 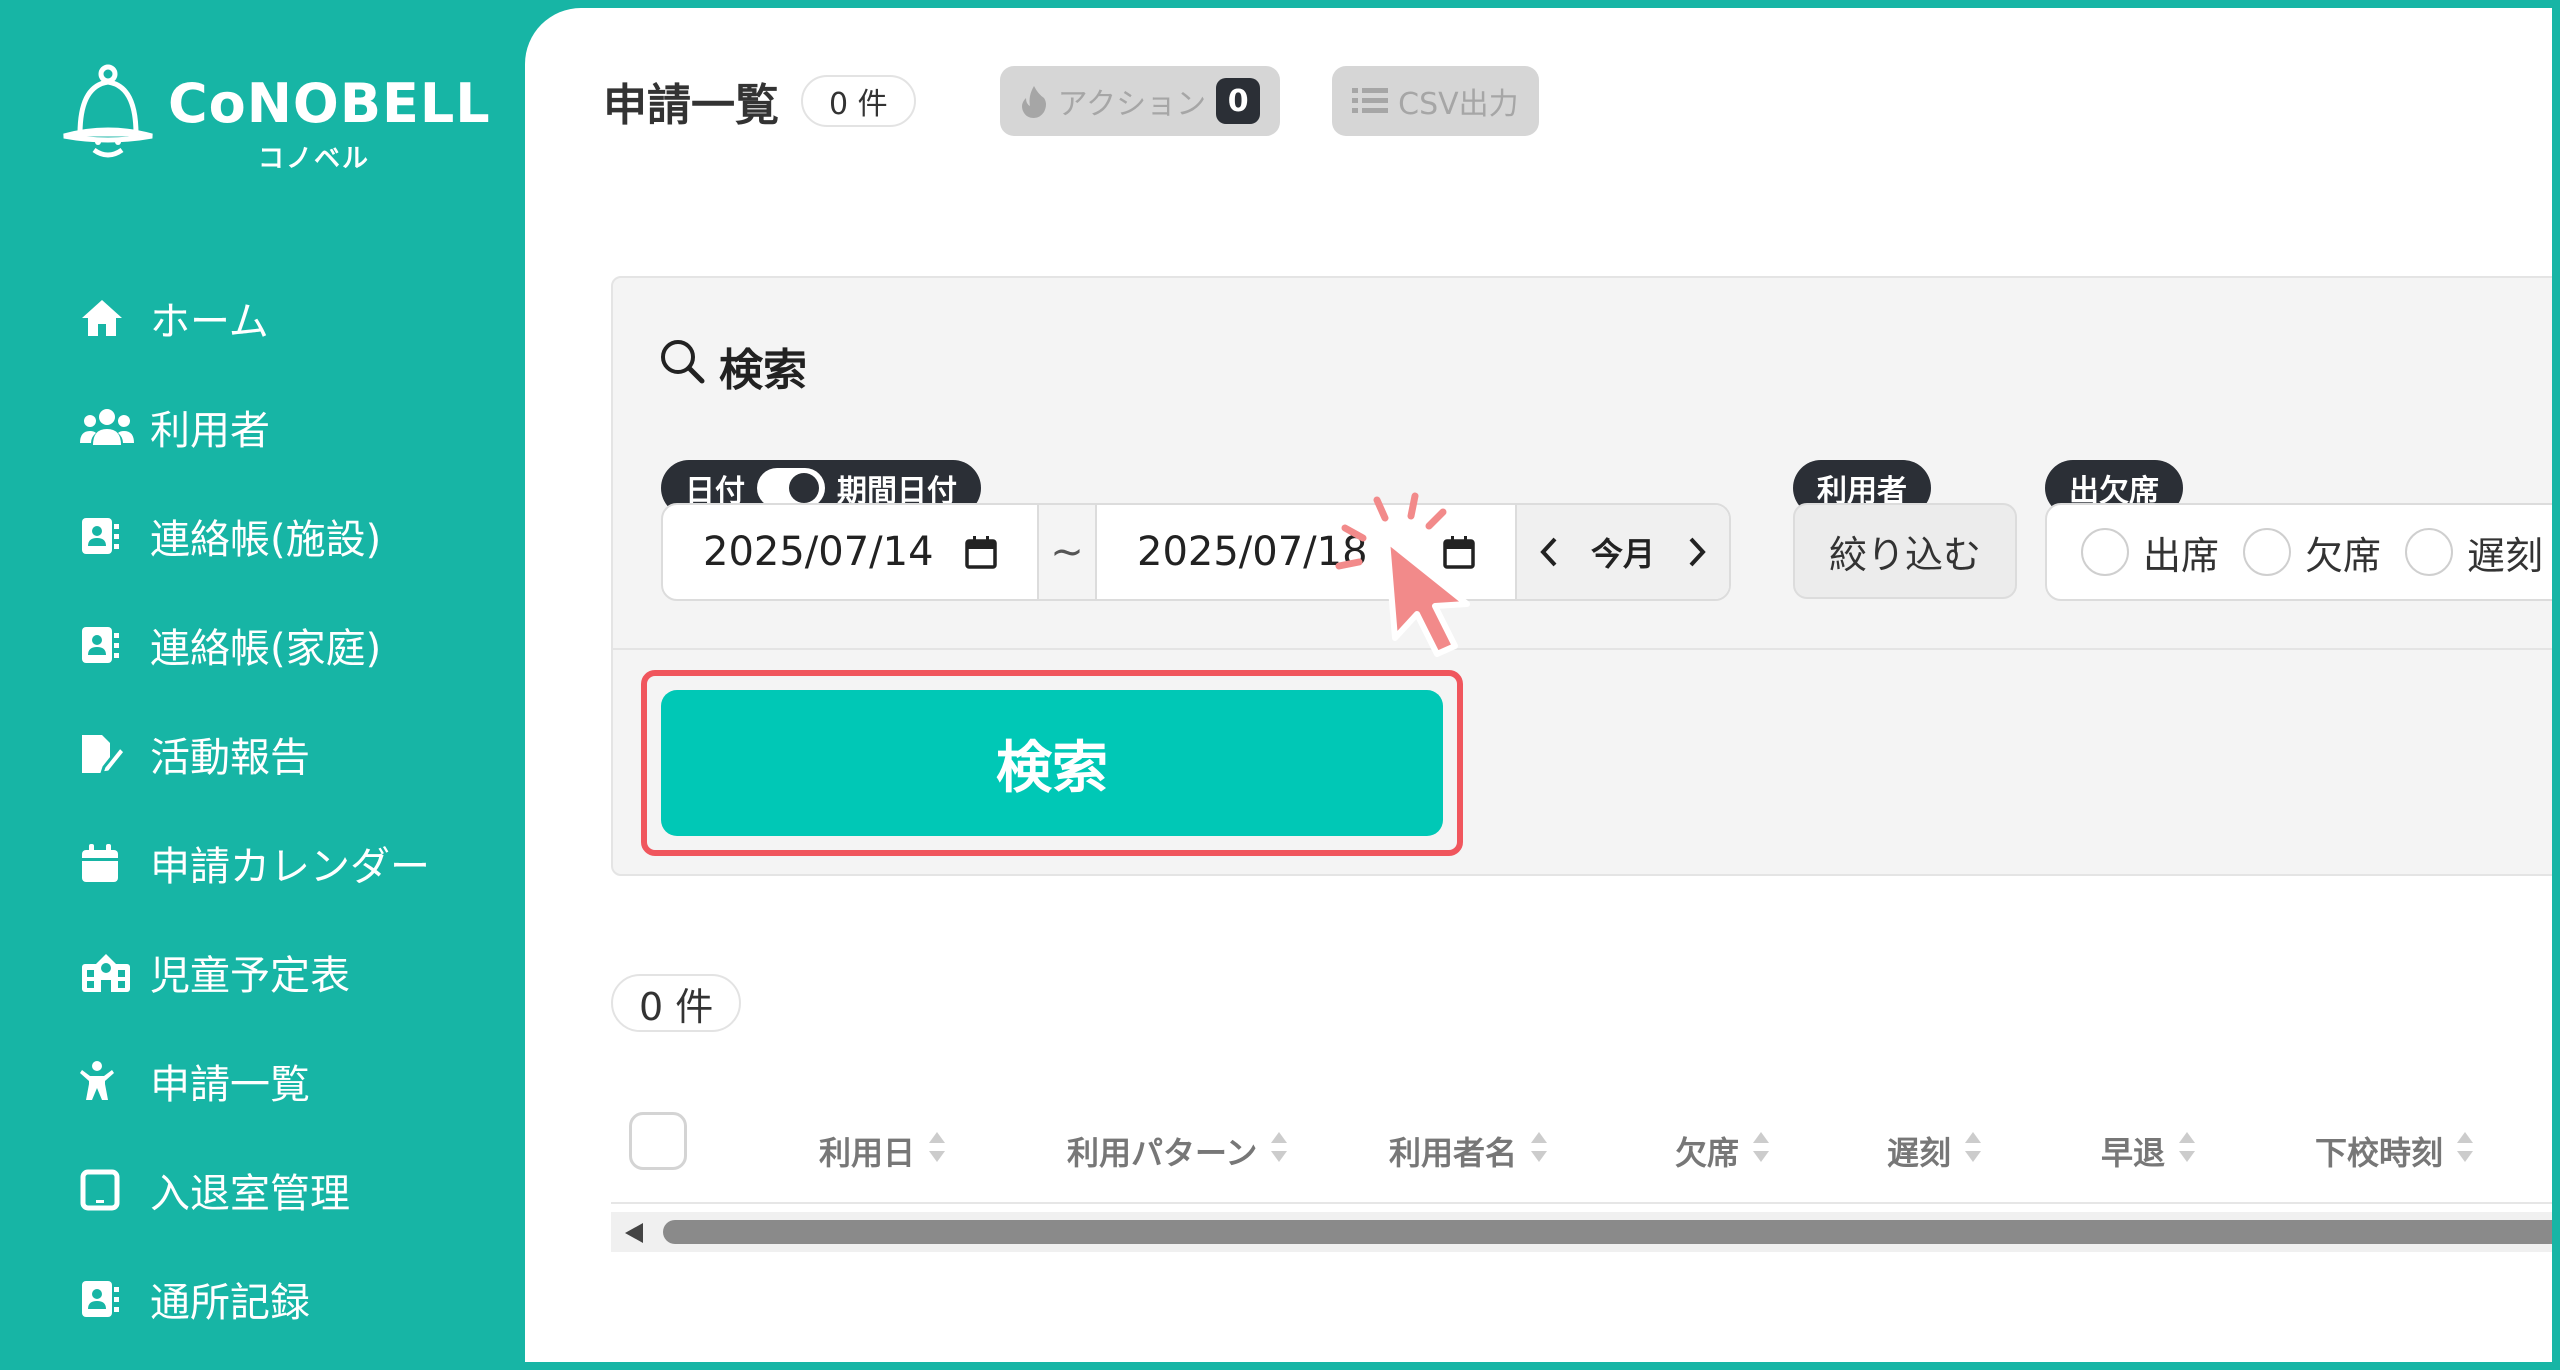 What do you see at coordinates (1370, 101) in the screenshot?
I see `list-icon` at bounding box center [1370, 101].